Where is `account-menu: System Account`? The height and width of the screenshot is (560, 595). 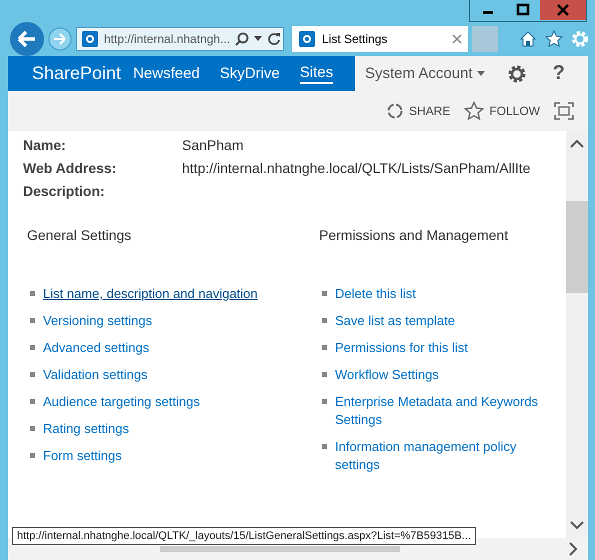 account-menu: System Account is located at coordinates (425, 73).